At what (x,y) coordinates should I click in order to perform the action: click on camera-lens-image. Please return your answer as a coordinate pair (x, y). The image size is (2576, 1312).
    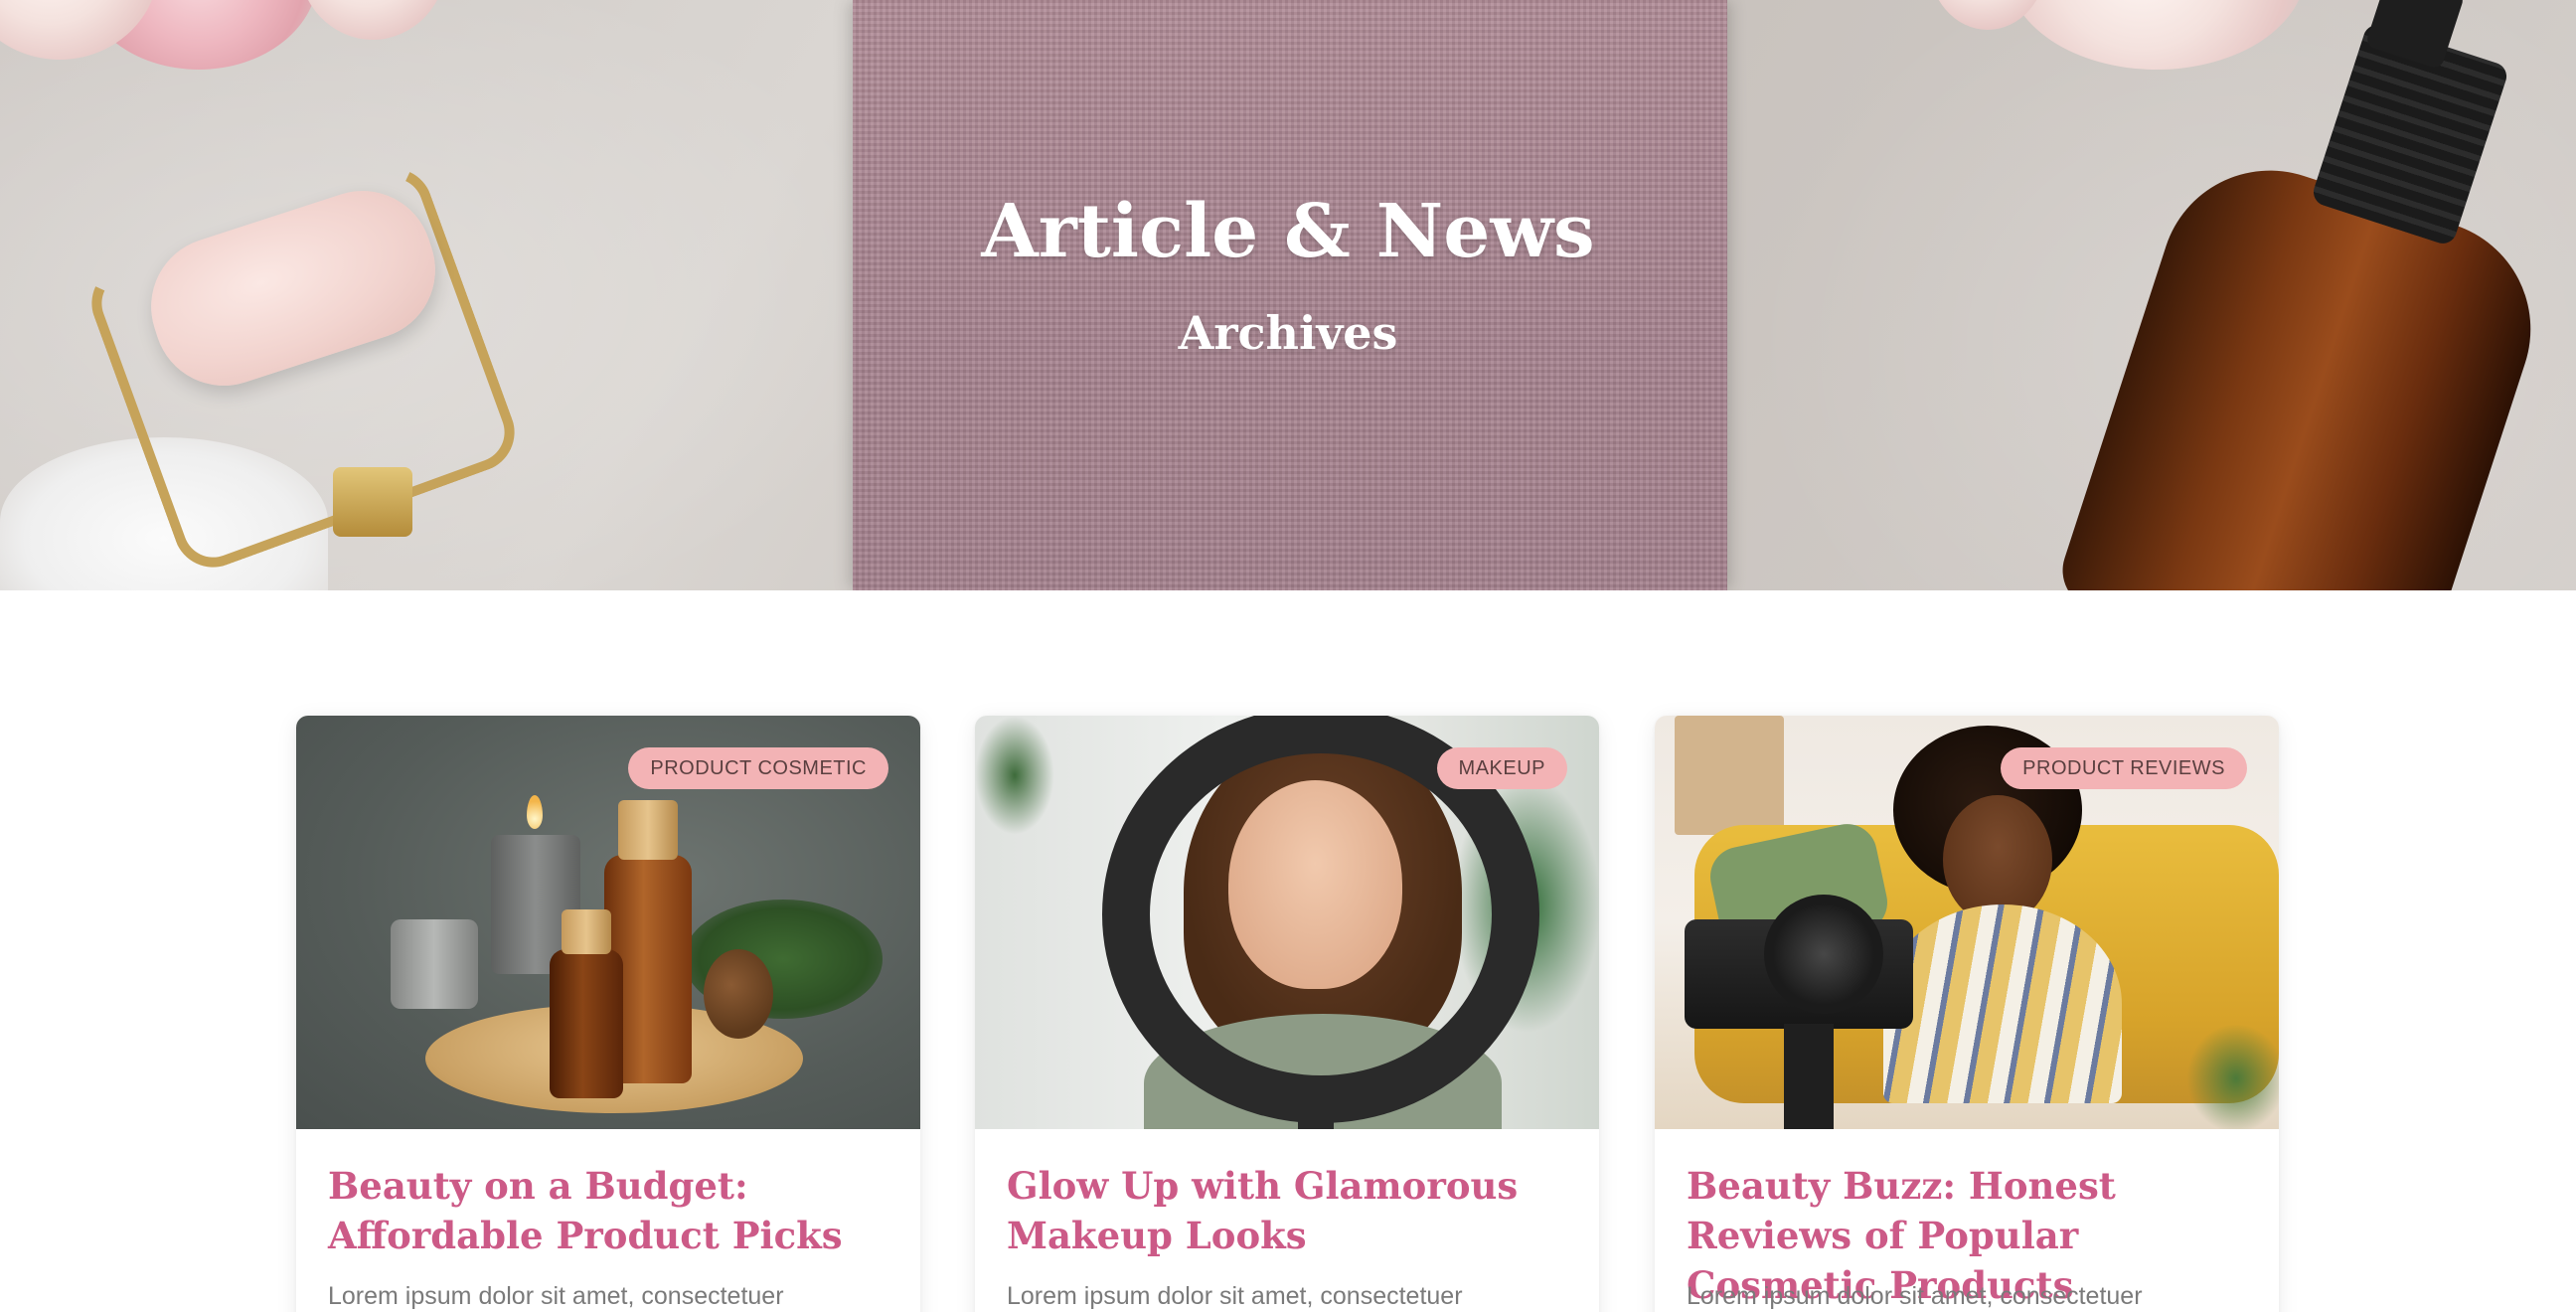
    Looking at the image, I should click on (1823, 954).